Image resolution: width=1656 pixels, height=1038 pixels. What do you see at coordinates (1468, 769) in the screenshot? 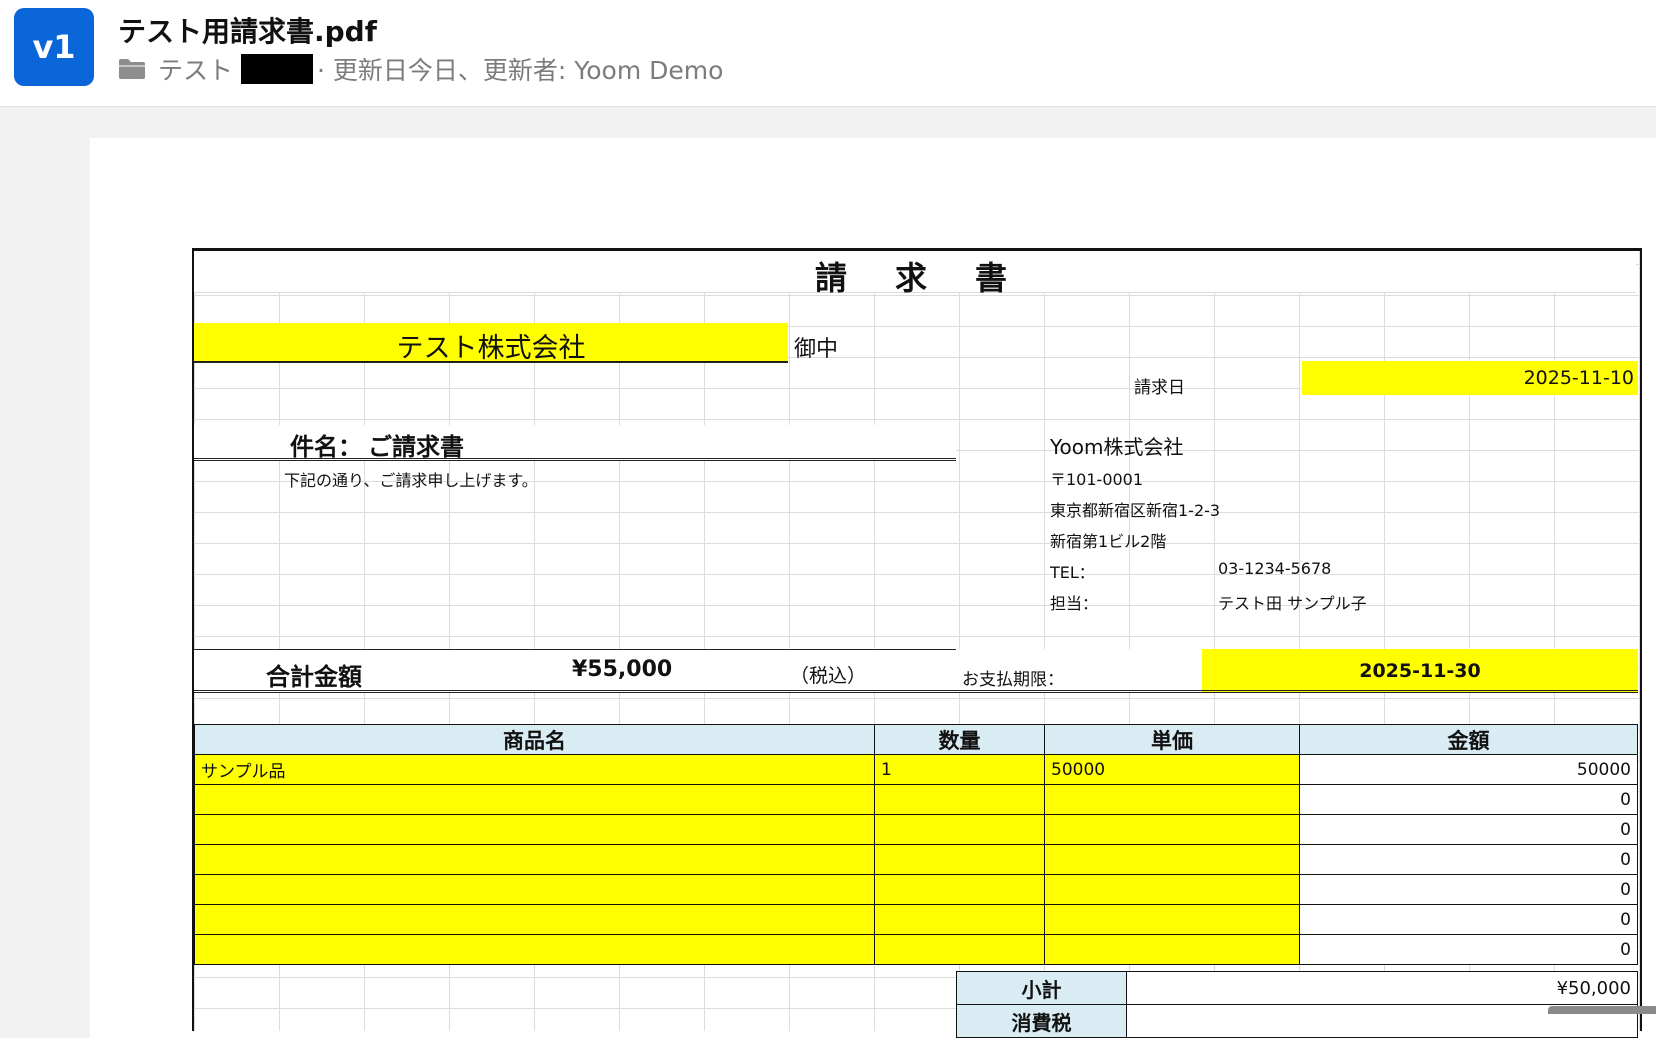
I see `item-amount-cell: 50000` at bounding box center [1468, 769].